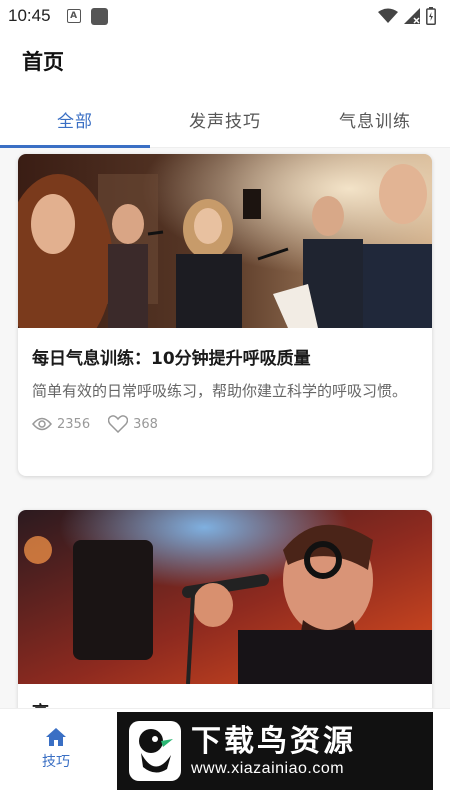 The height and width of the screenshot is (800, 450). I want to click on tab-bar: 全部 发声技巧 气息训练, so click(225, 120).